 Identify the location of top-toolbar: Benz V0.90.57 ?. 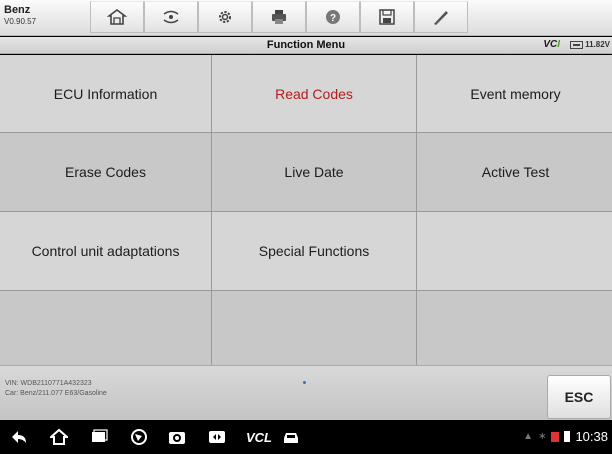
(306, 18).